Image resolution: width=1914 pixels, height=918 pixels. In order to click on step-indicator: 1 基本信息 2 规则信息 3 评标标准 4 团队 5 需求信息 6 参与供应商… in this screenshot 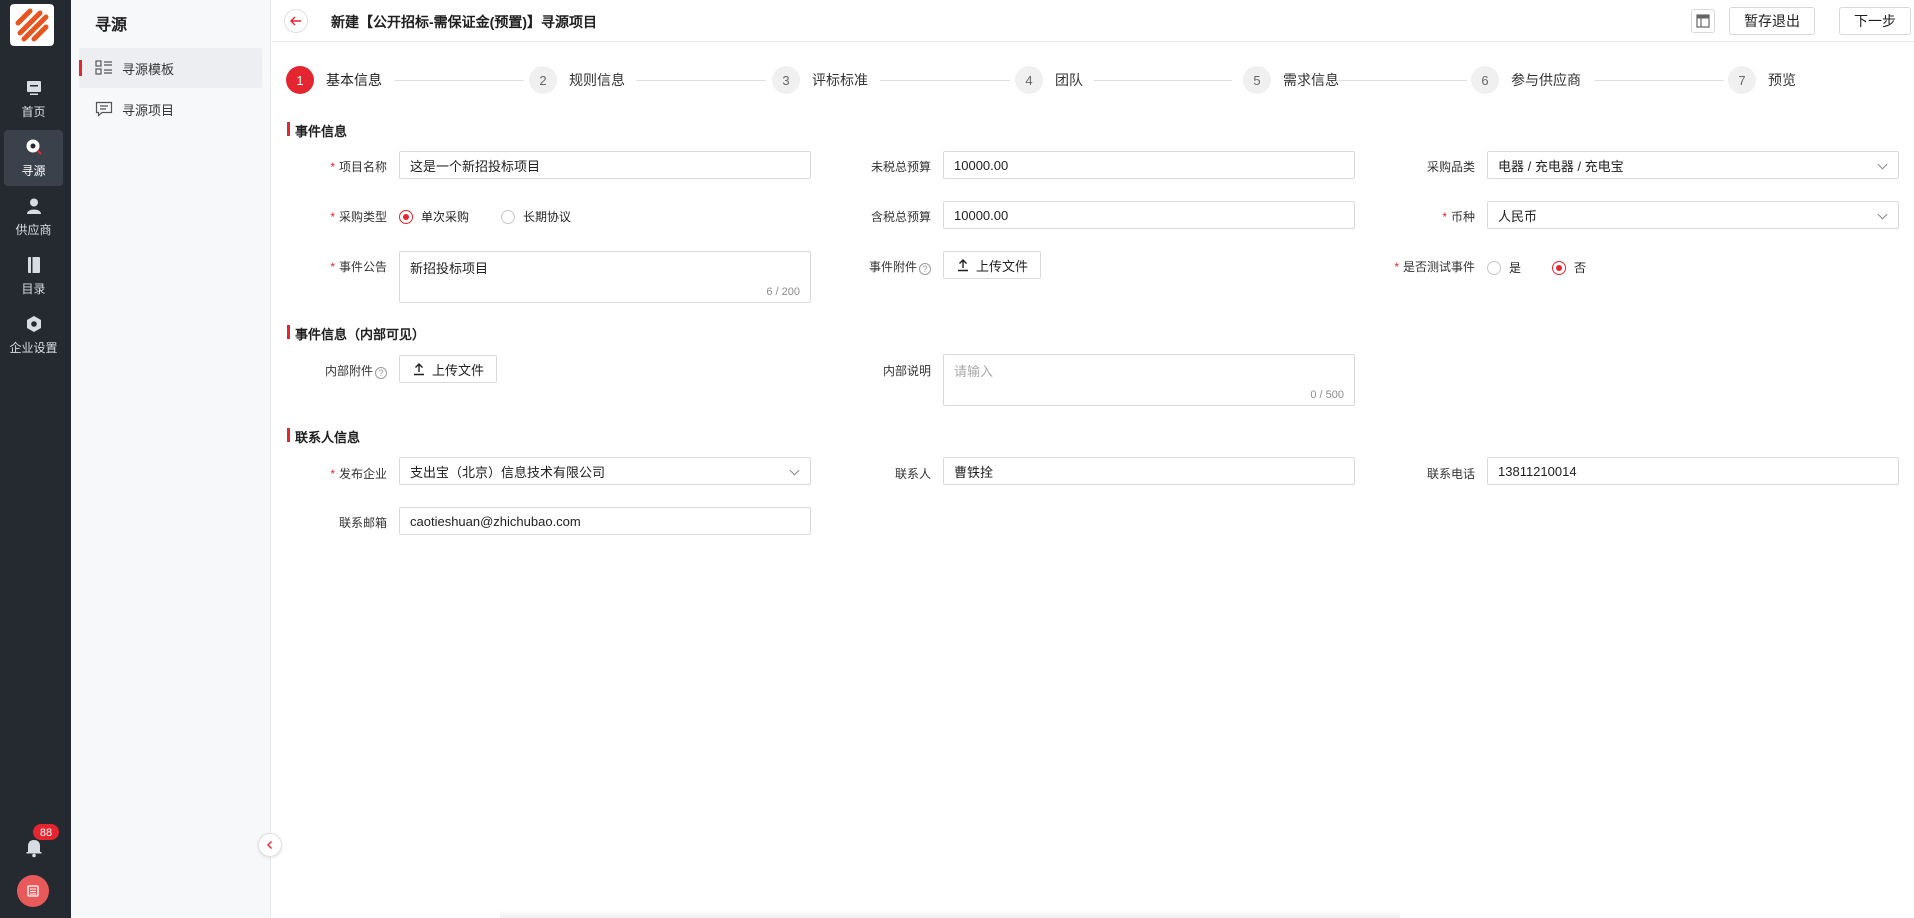, I will do `click(1091, 80)`.